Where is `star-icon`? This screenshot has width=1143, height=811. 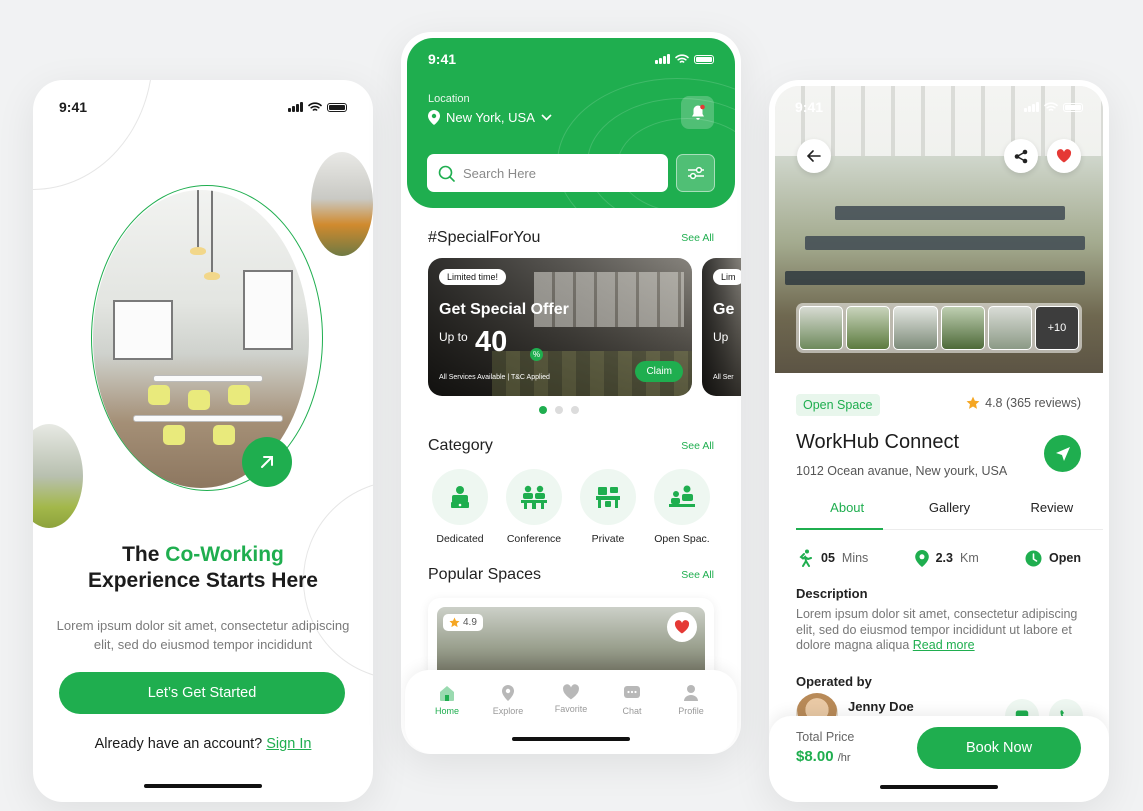 star-icon is located at coordinates (973, 402).